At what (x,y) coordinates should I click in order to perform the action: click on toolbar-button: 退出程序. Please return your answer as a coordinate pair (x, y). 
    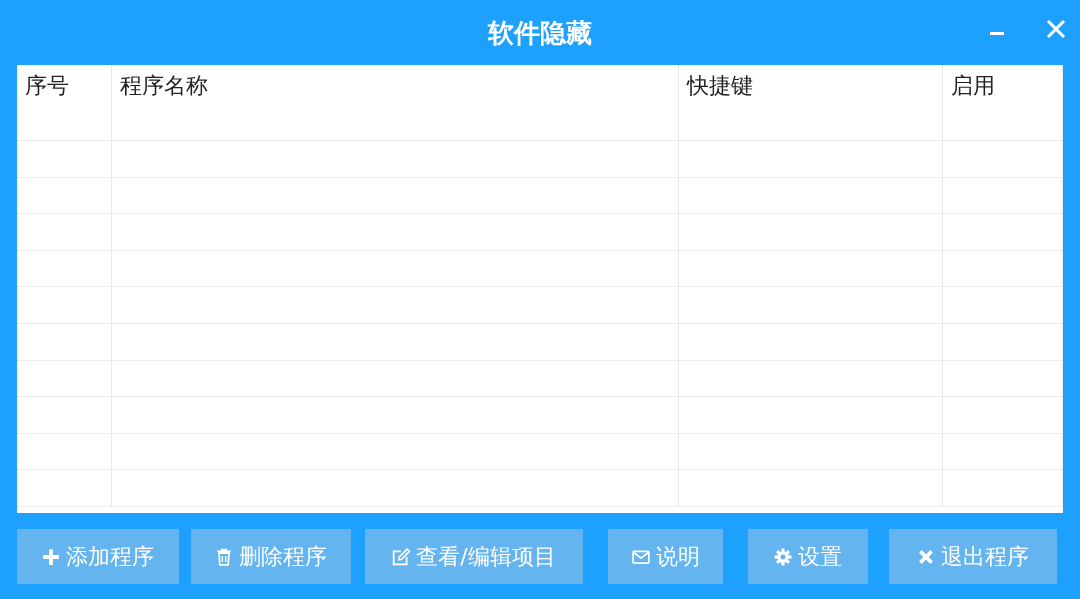
    Looking at the image, I should click on (973, 556).